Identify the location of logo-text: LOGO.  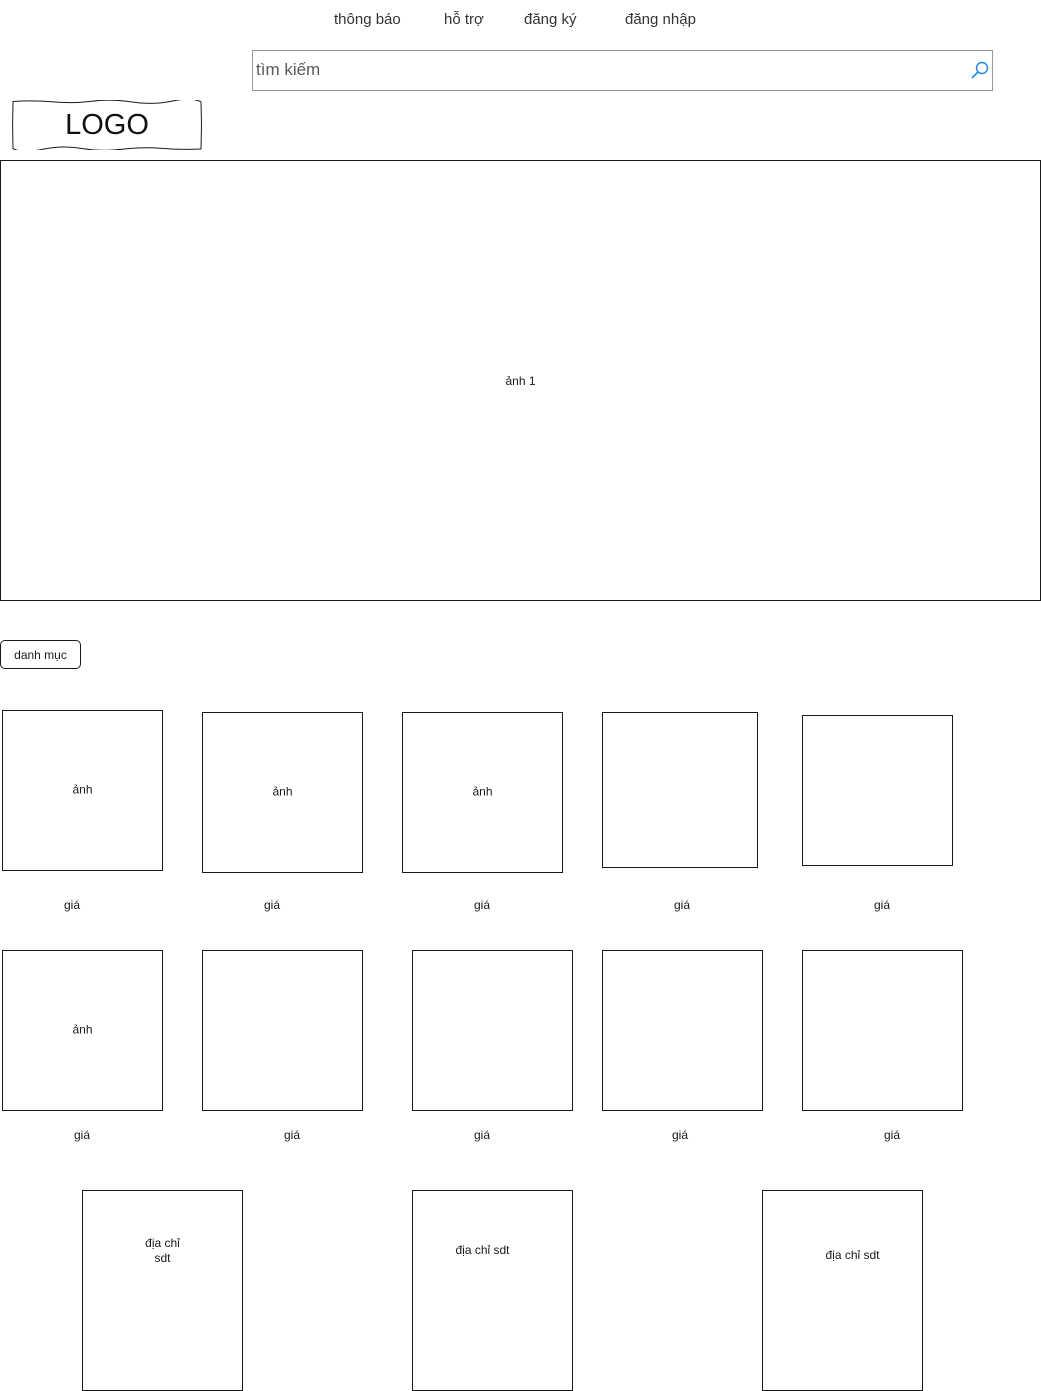
(107, 124).